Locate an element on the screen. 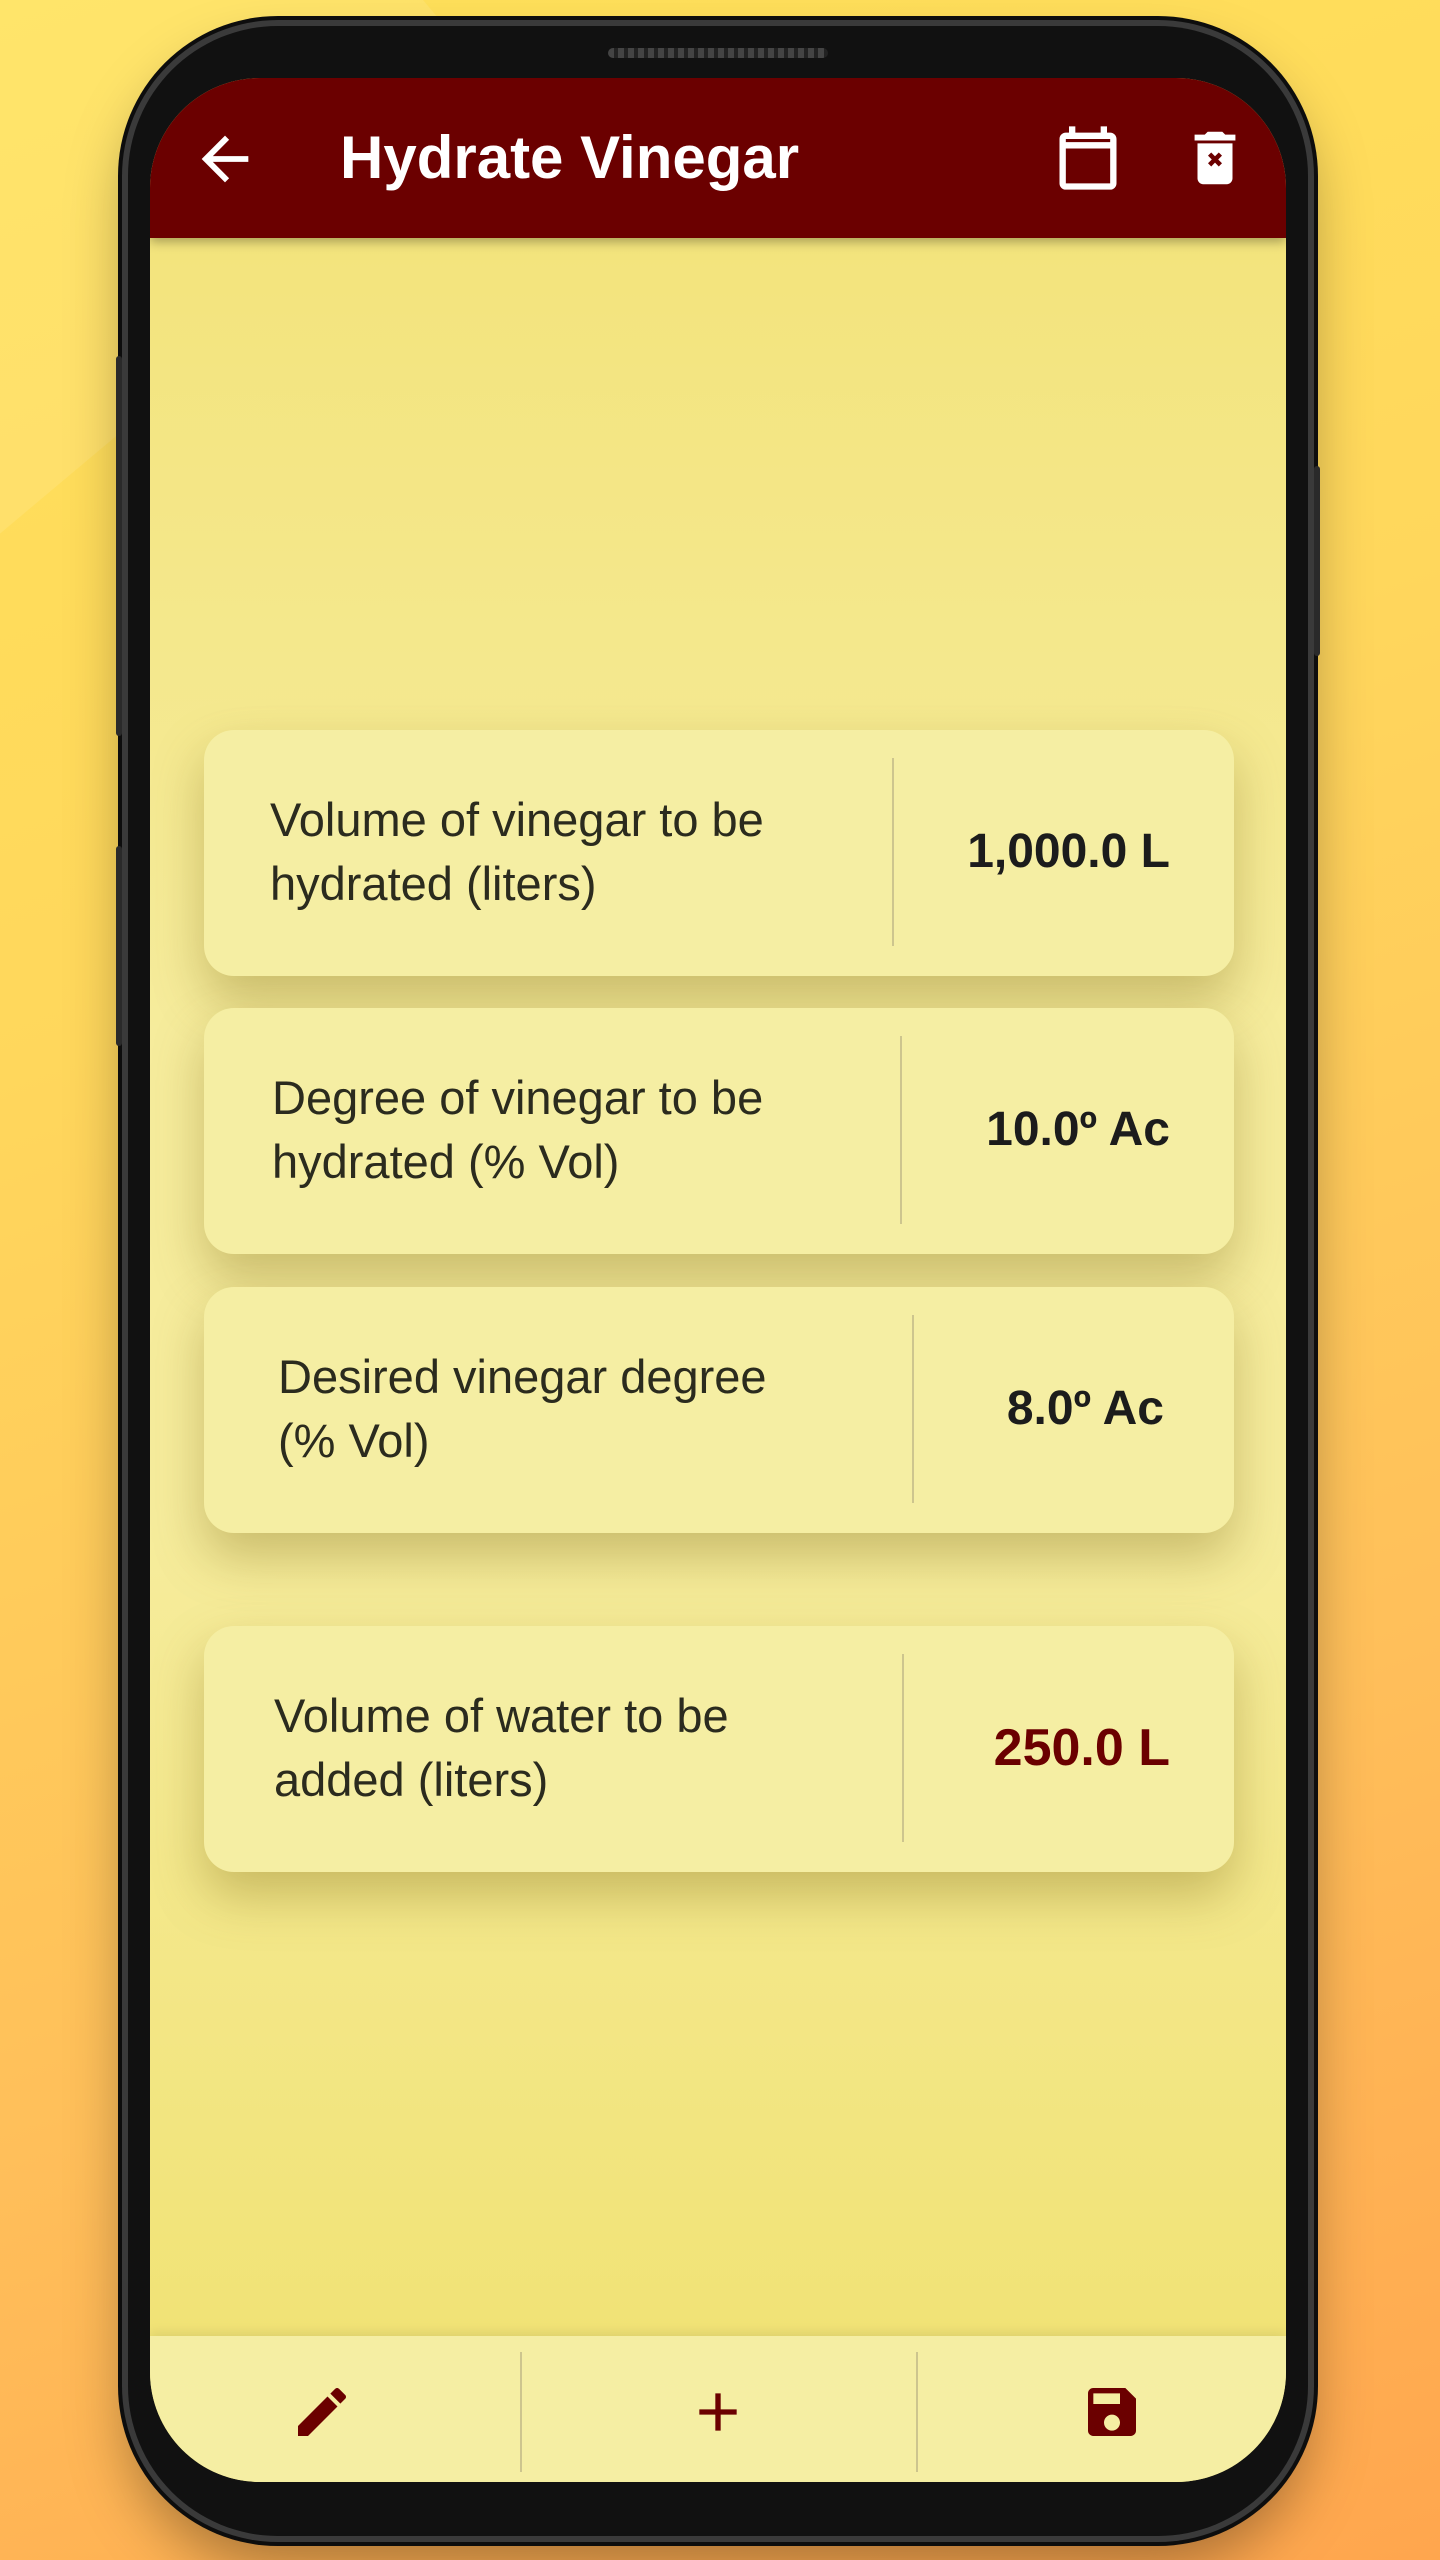 This screenshot has width=1440, height=2560. result-label: Volume of water to be added (liters) is located at coordinates (501, 1747).